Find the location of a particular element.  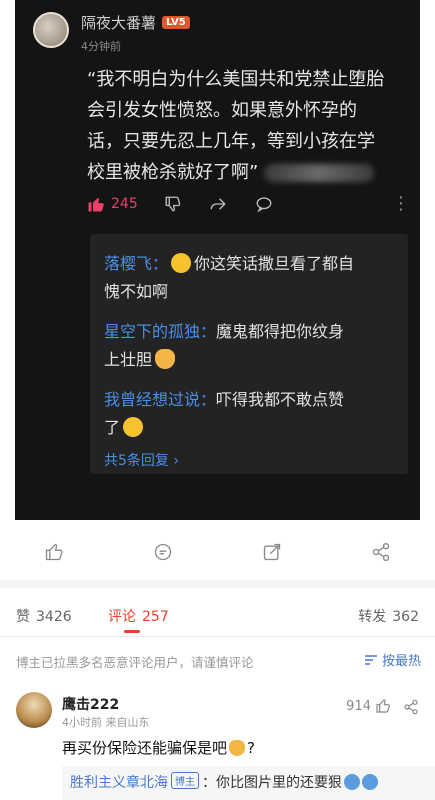

thumbs-down-icon is located at coordinates (172, 203).